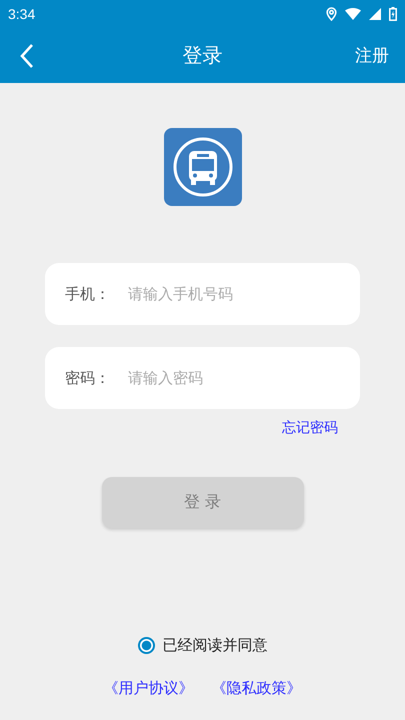 The image size is (405, 720). What do you see at coordinates (149, 688) in the screenshot?
I see `policy-link: 《用户协议》` at bounding box center [149, 688].